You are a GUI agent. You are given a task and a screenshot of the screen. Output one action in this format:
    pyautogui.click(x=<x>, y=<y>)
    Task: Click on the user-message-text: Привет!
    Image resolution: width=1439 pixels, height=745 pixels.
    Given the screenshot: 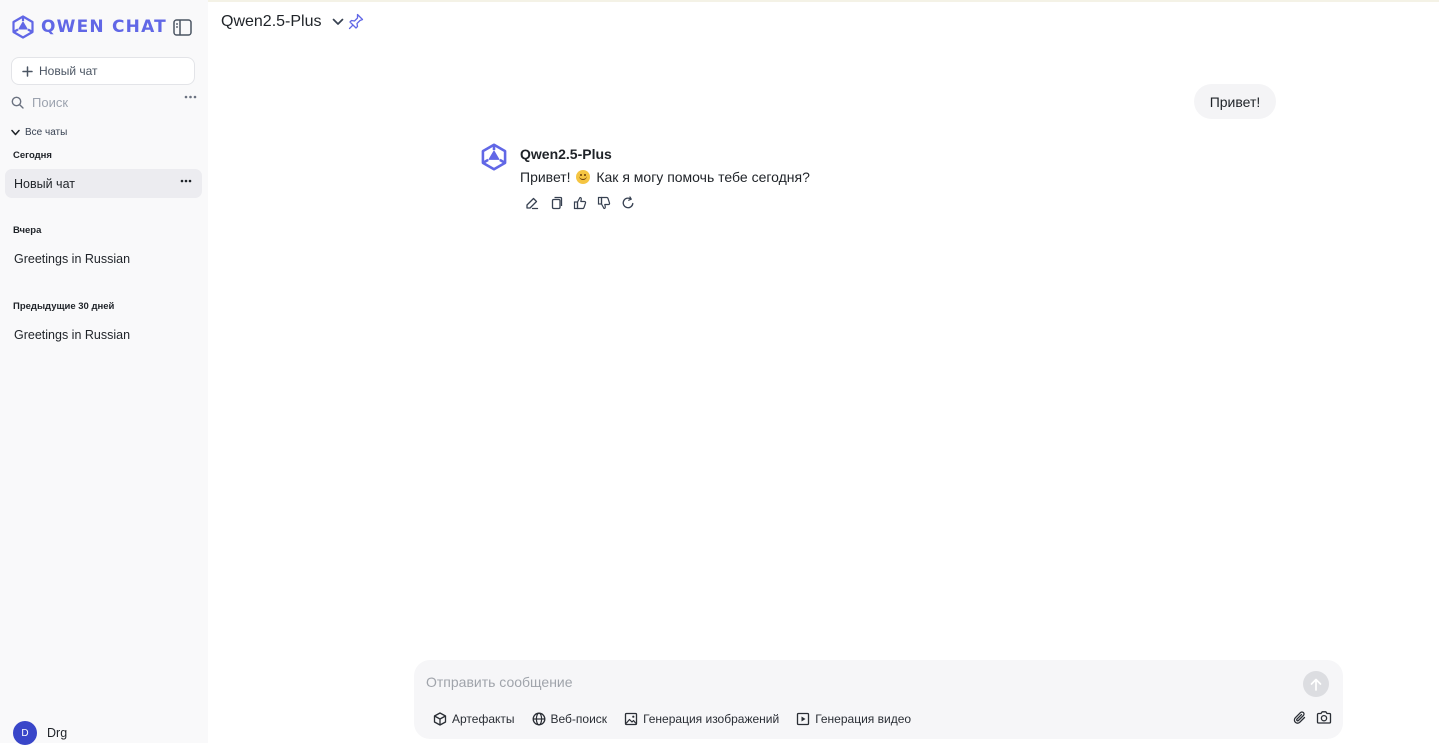 What is the action you would take?
    pyautogui.click(x=1235, y=101)
    